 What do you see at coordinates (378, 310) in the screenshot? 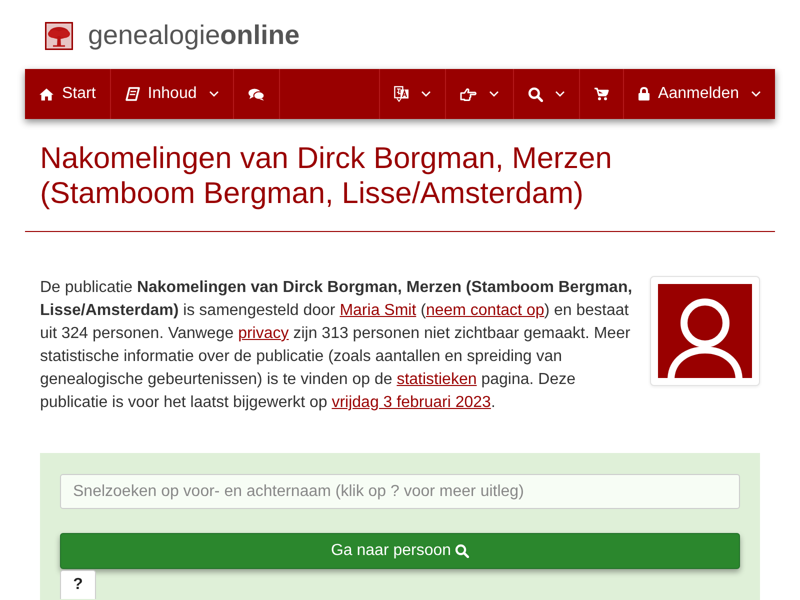
I see `text-link: Maria Smit` at bounding box center [378, 310].